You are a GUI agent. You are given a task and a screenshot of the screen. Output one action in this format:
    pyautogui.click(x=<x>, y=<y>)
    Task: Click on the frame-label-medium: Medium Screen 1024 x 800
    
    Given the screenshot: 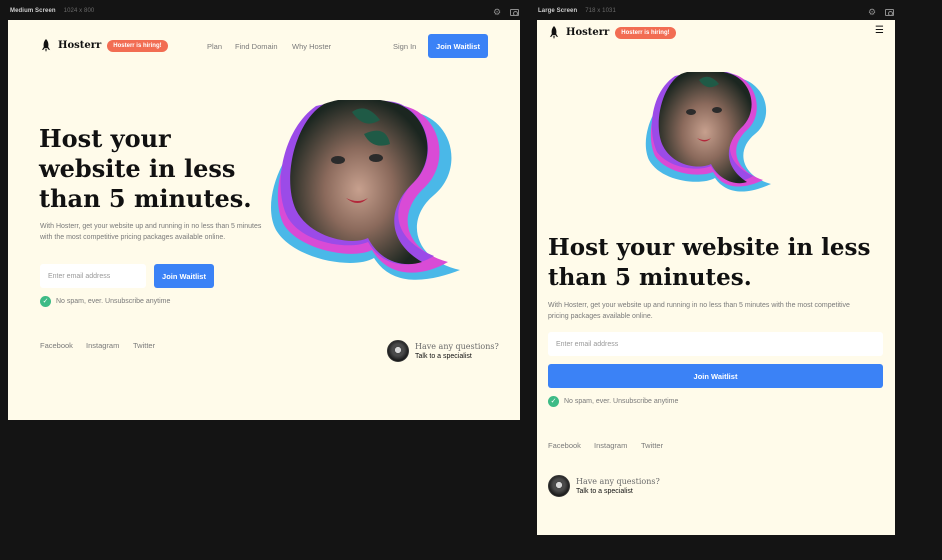 What is the action you would take?
    pyautogui.click(x=52, y=11)
    